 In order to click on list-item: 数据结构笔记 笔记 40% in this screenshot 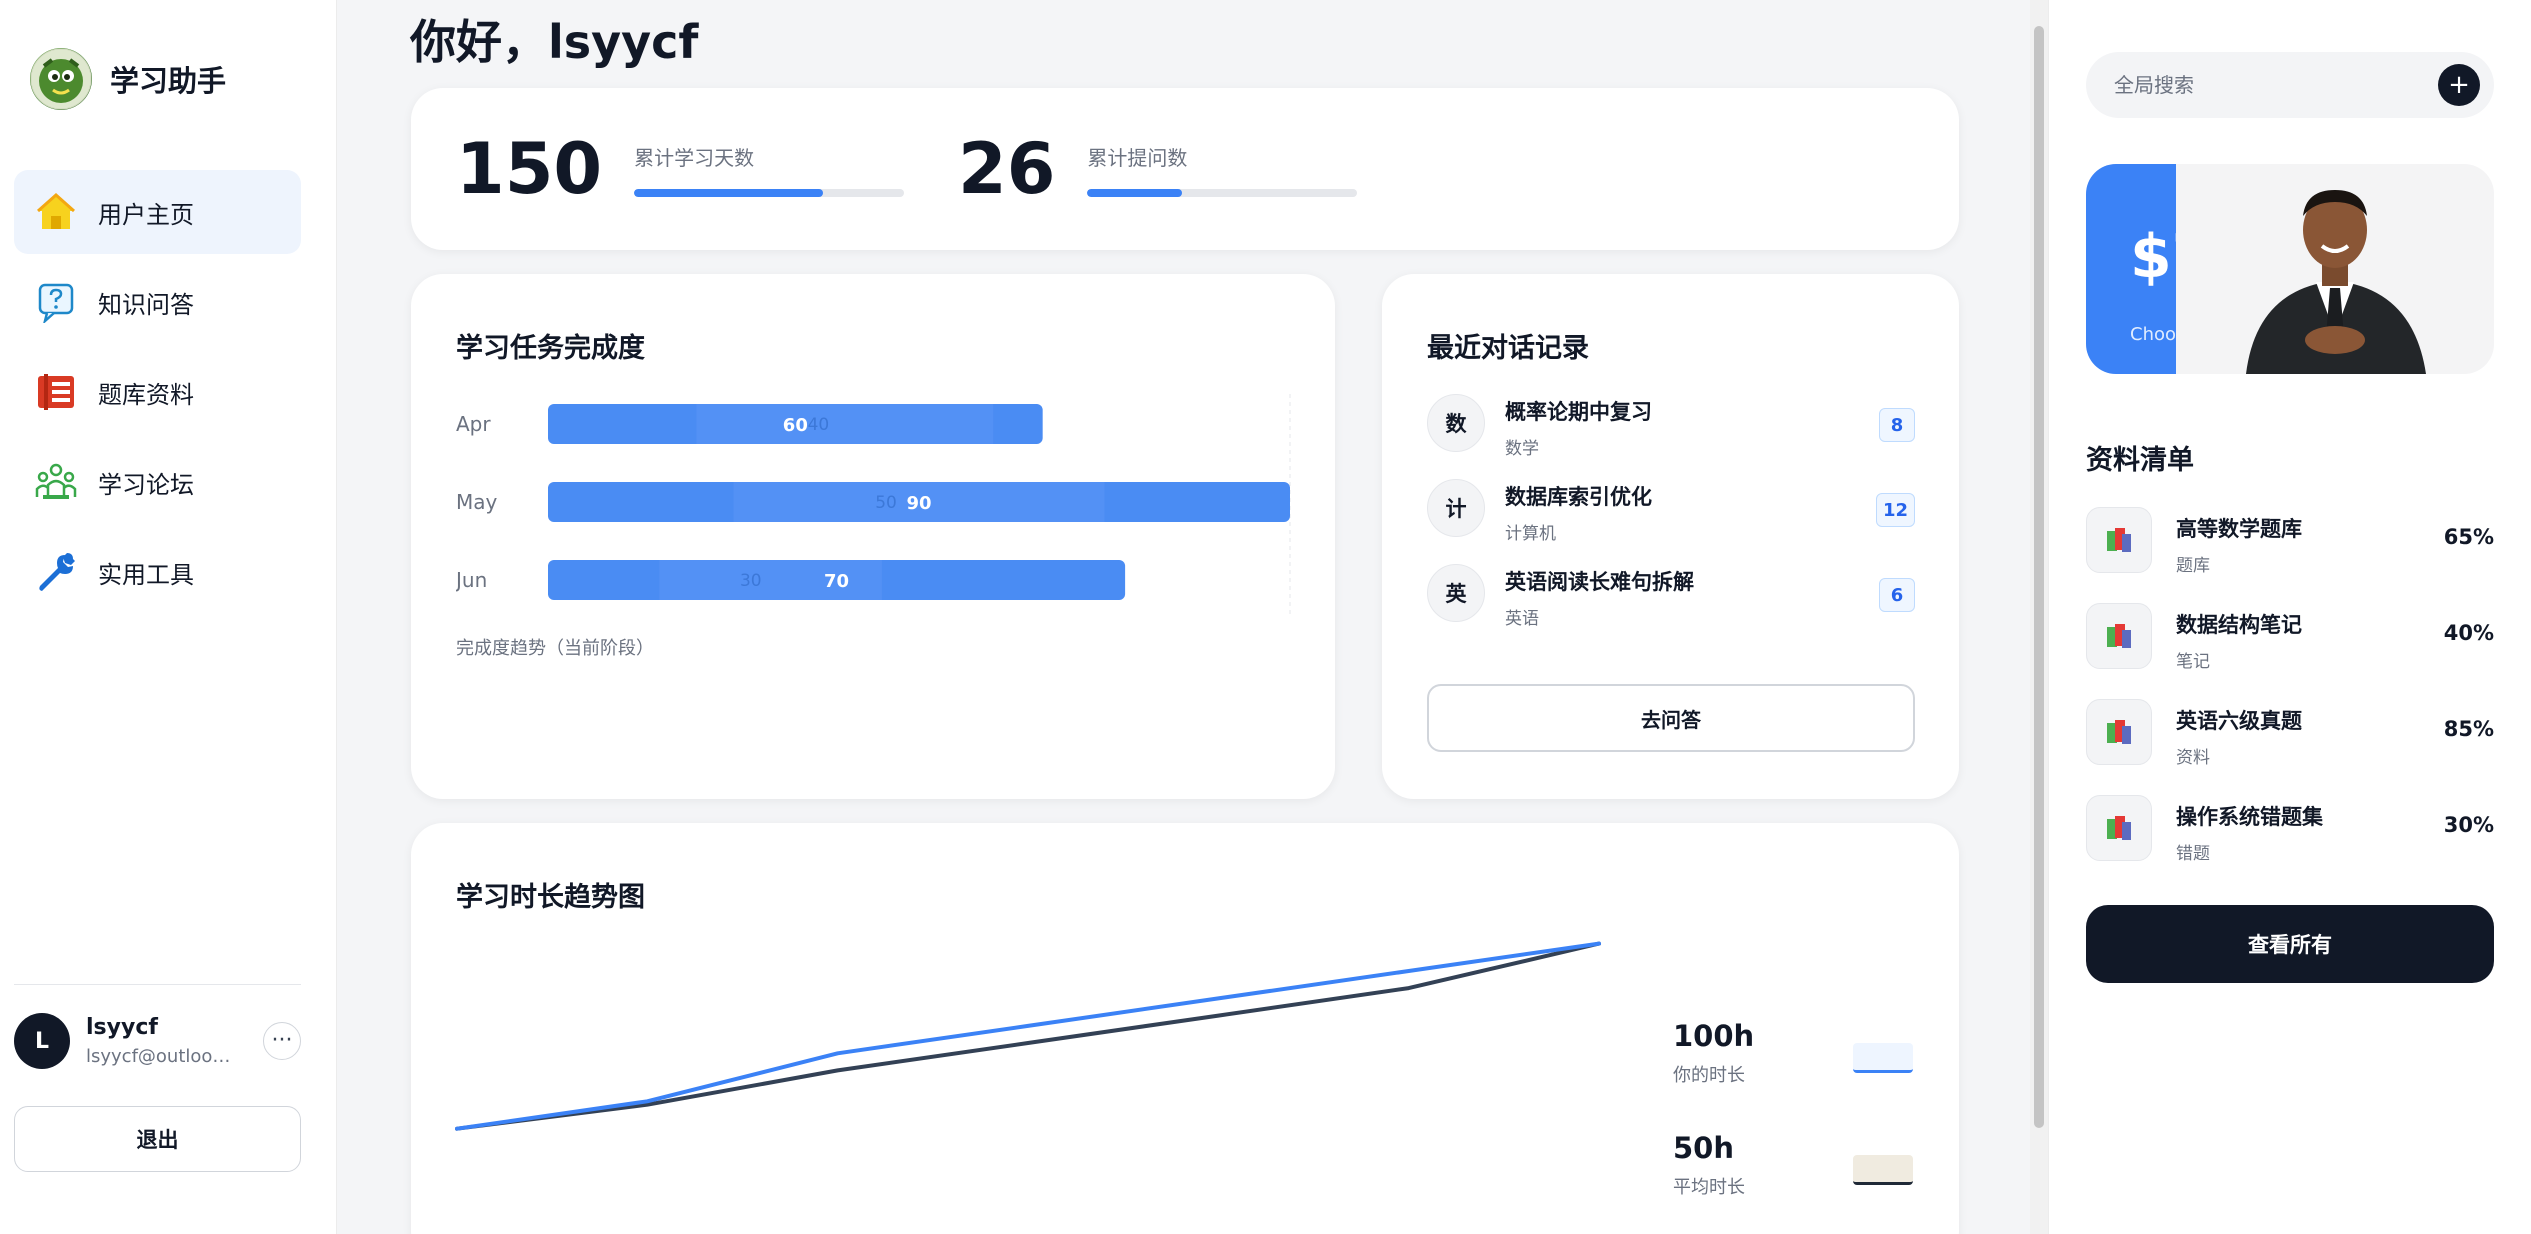, I will do `click(2290, 651)`.